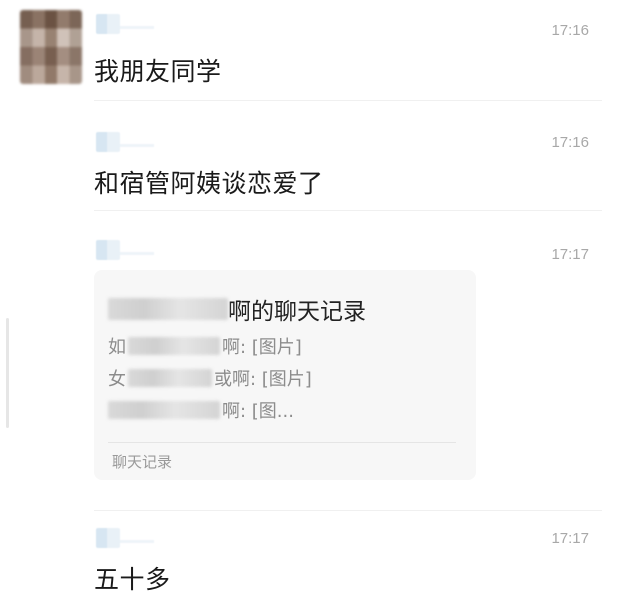  I want to click on avatar, so click(51, 47).